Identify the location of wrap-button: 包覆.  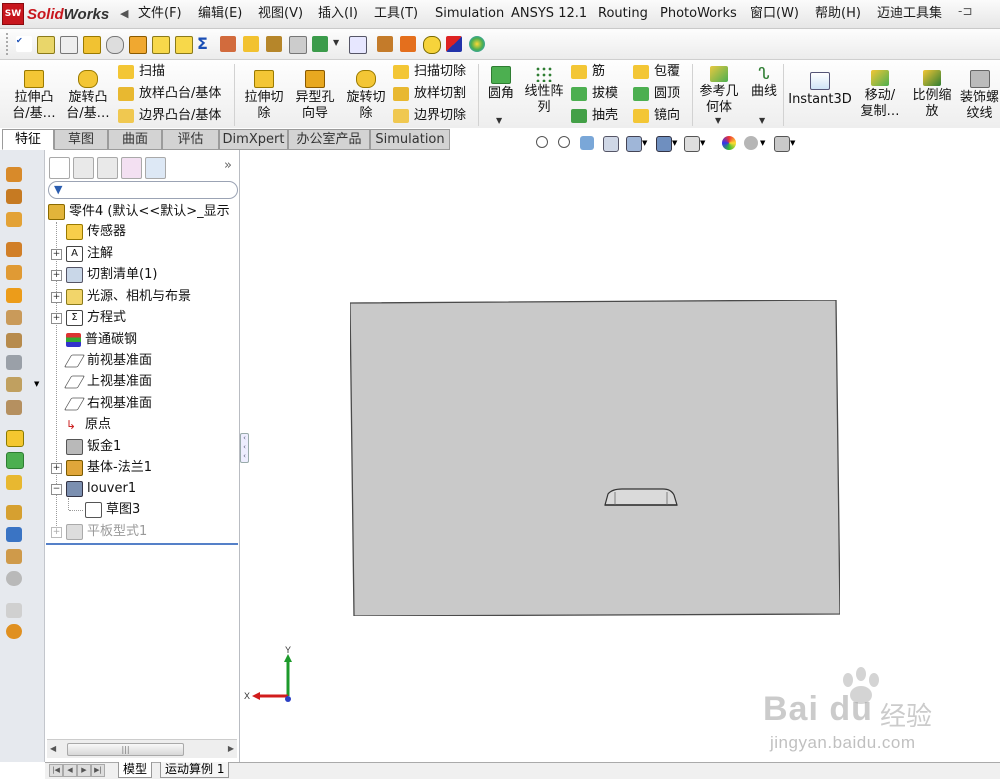
(656, 72).